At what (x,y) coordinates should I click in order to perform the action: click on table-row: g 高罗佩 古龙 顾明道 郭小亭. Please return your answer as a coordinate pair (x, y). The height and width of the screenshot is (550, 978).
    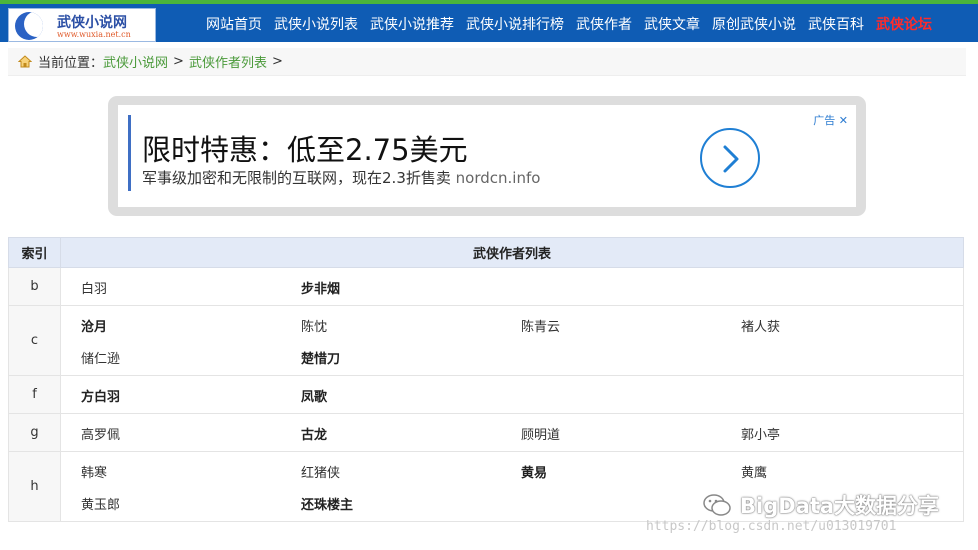
    Looking at the image, I should click on (486, 432).